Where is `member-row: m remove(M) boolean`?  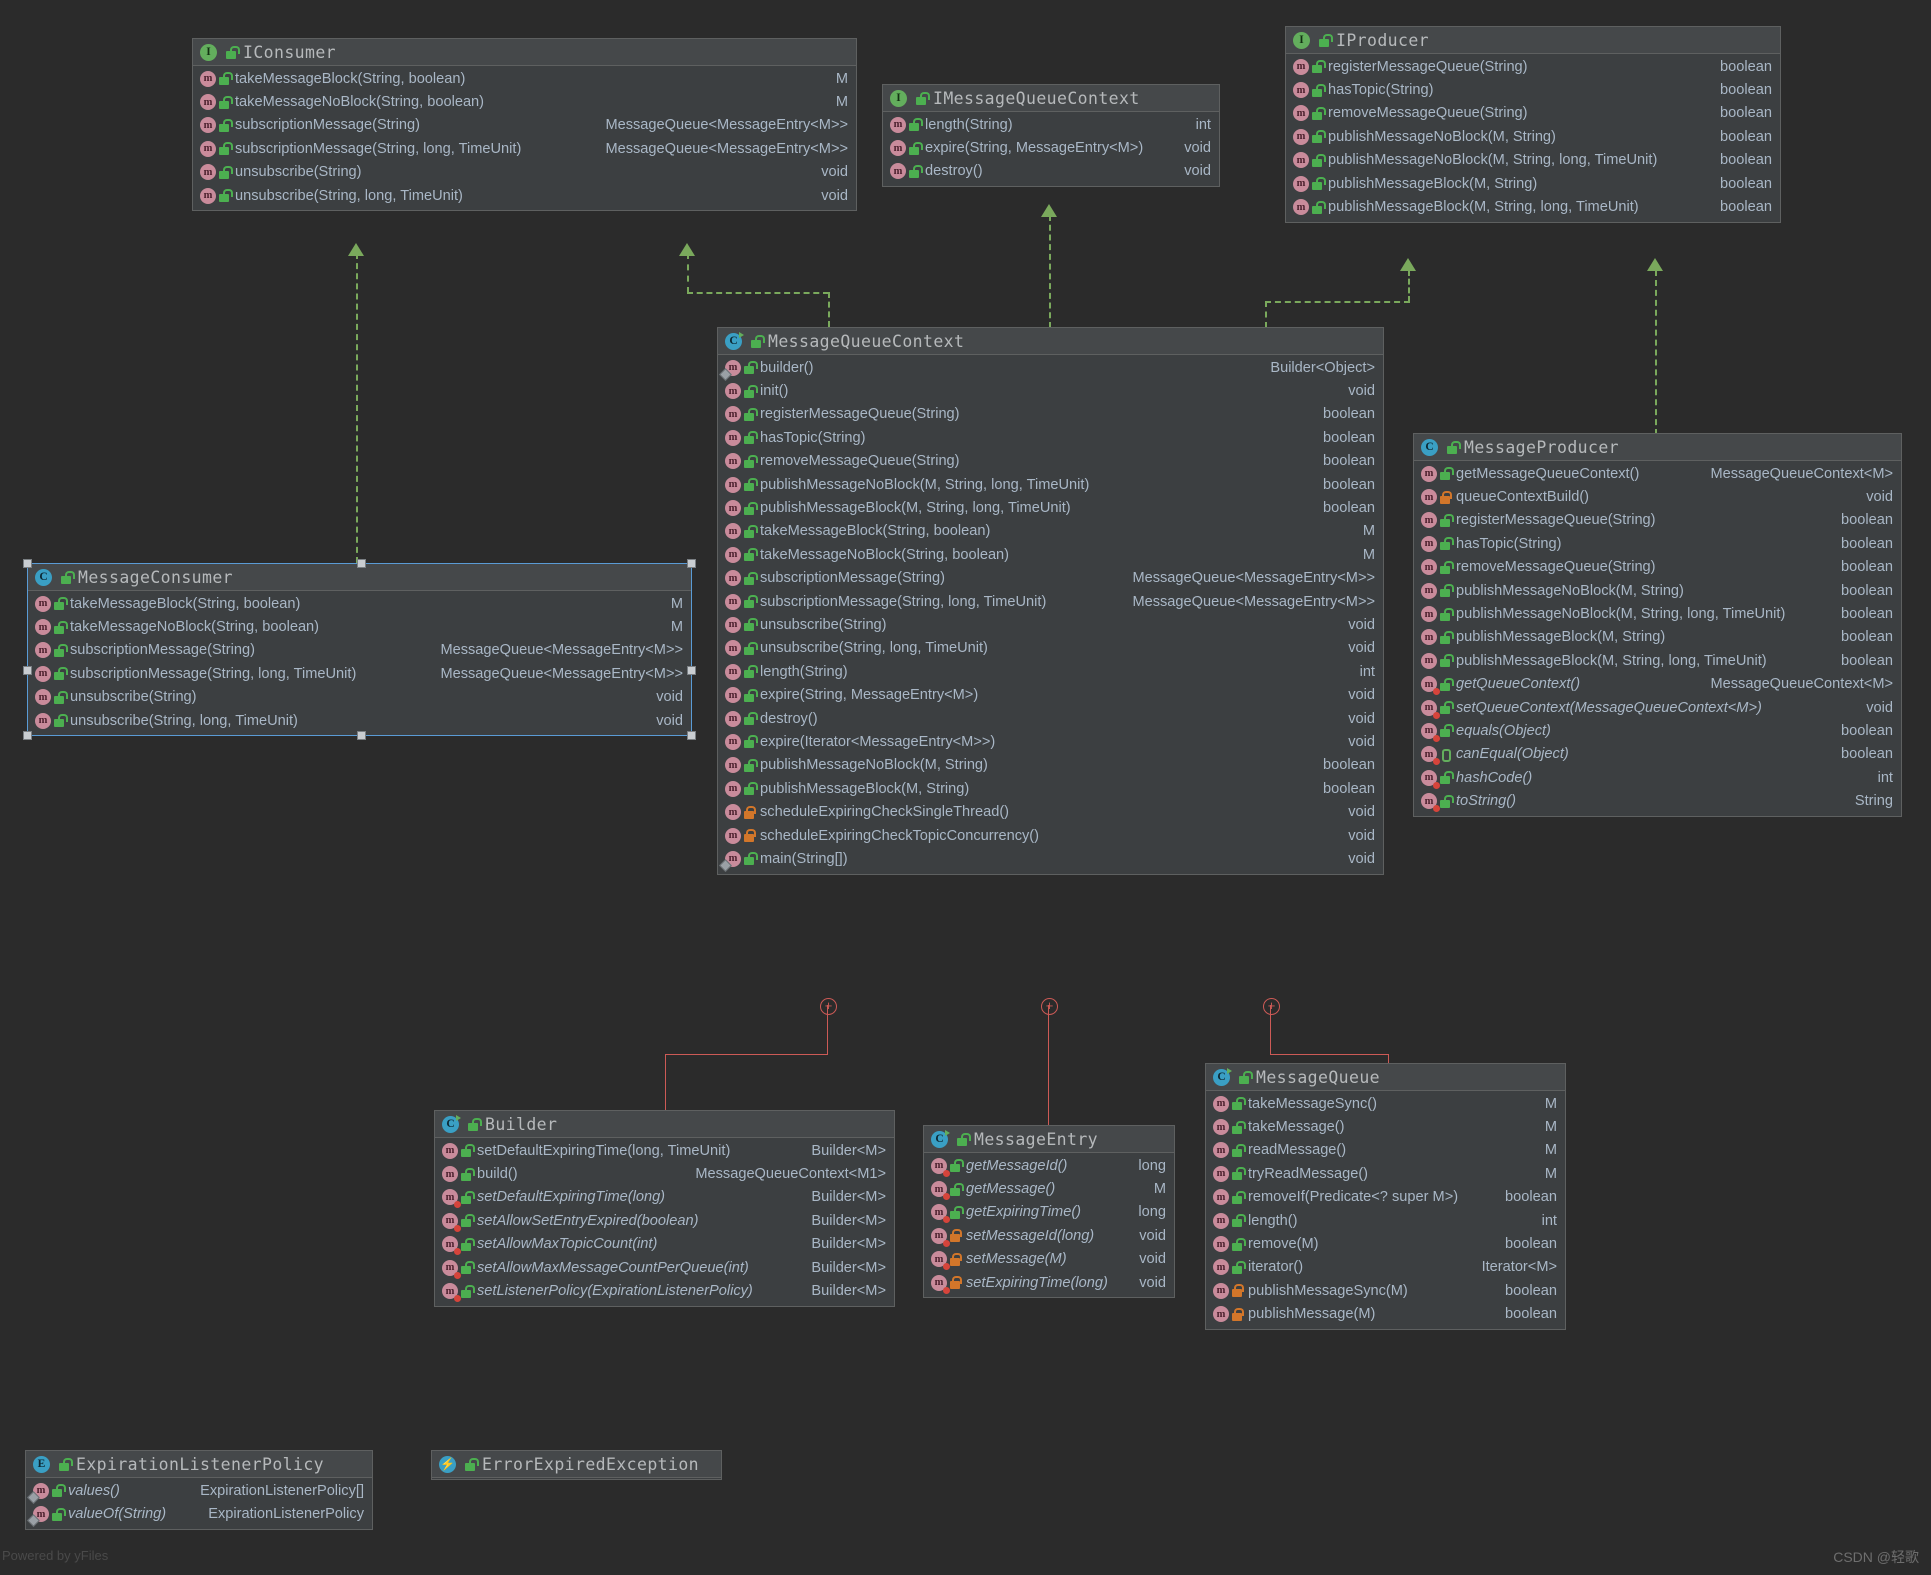 member-row: m remove(M) boolean is located at coordinates (1385, 1243).